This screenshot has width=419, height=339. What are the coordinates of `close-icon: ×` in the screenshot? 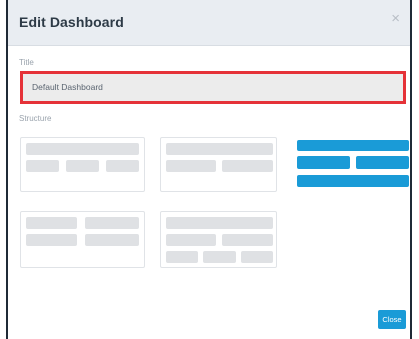 It's located at (395, 18).